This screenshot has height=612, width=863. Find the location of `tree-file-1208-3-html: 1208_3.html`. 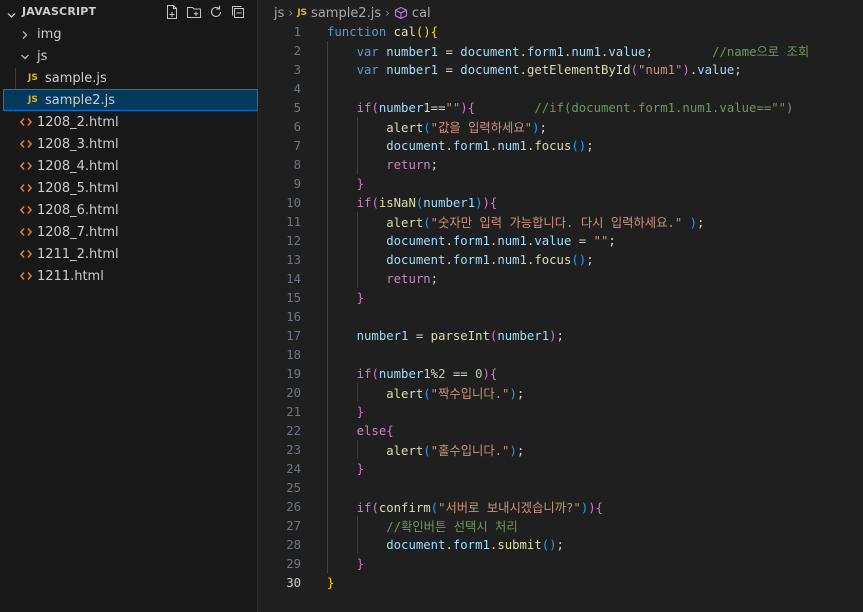

tree-file-1208-3-html: 1208_3.html is located at coordinates (128, 144).